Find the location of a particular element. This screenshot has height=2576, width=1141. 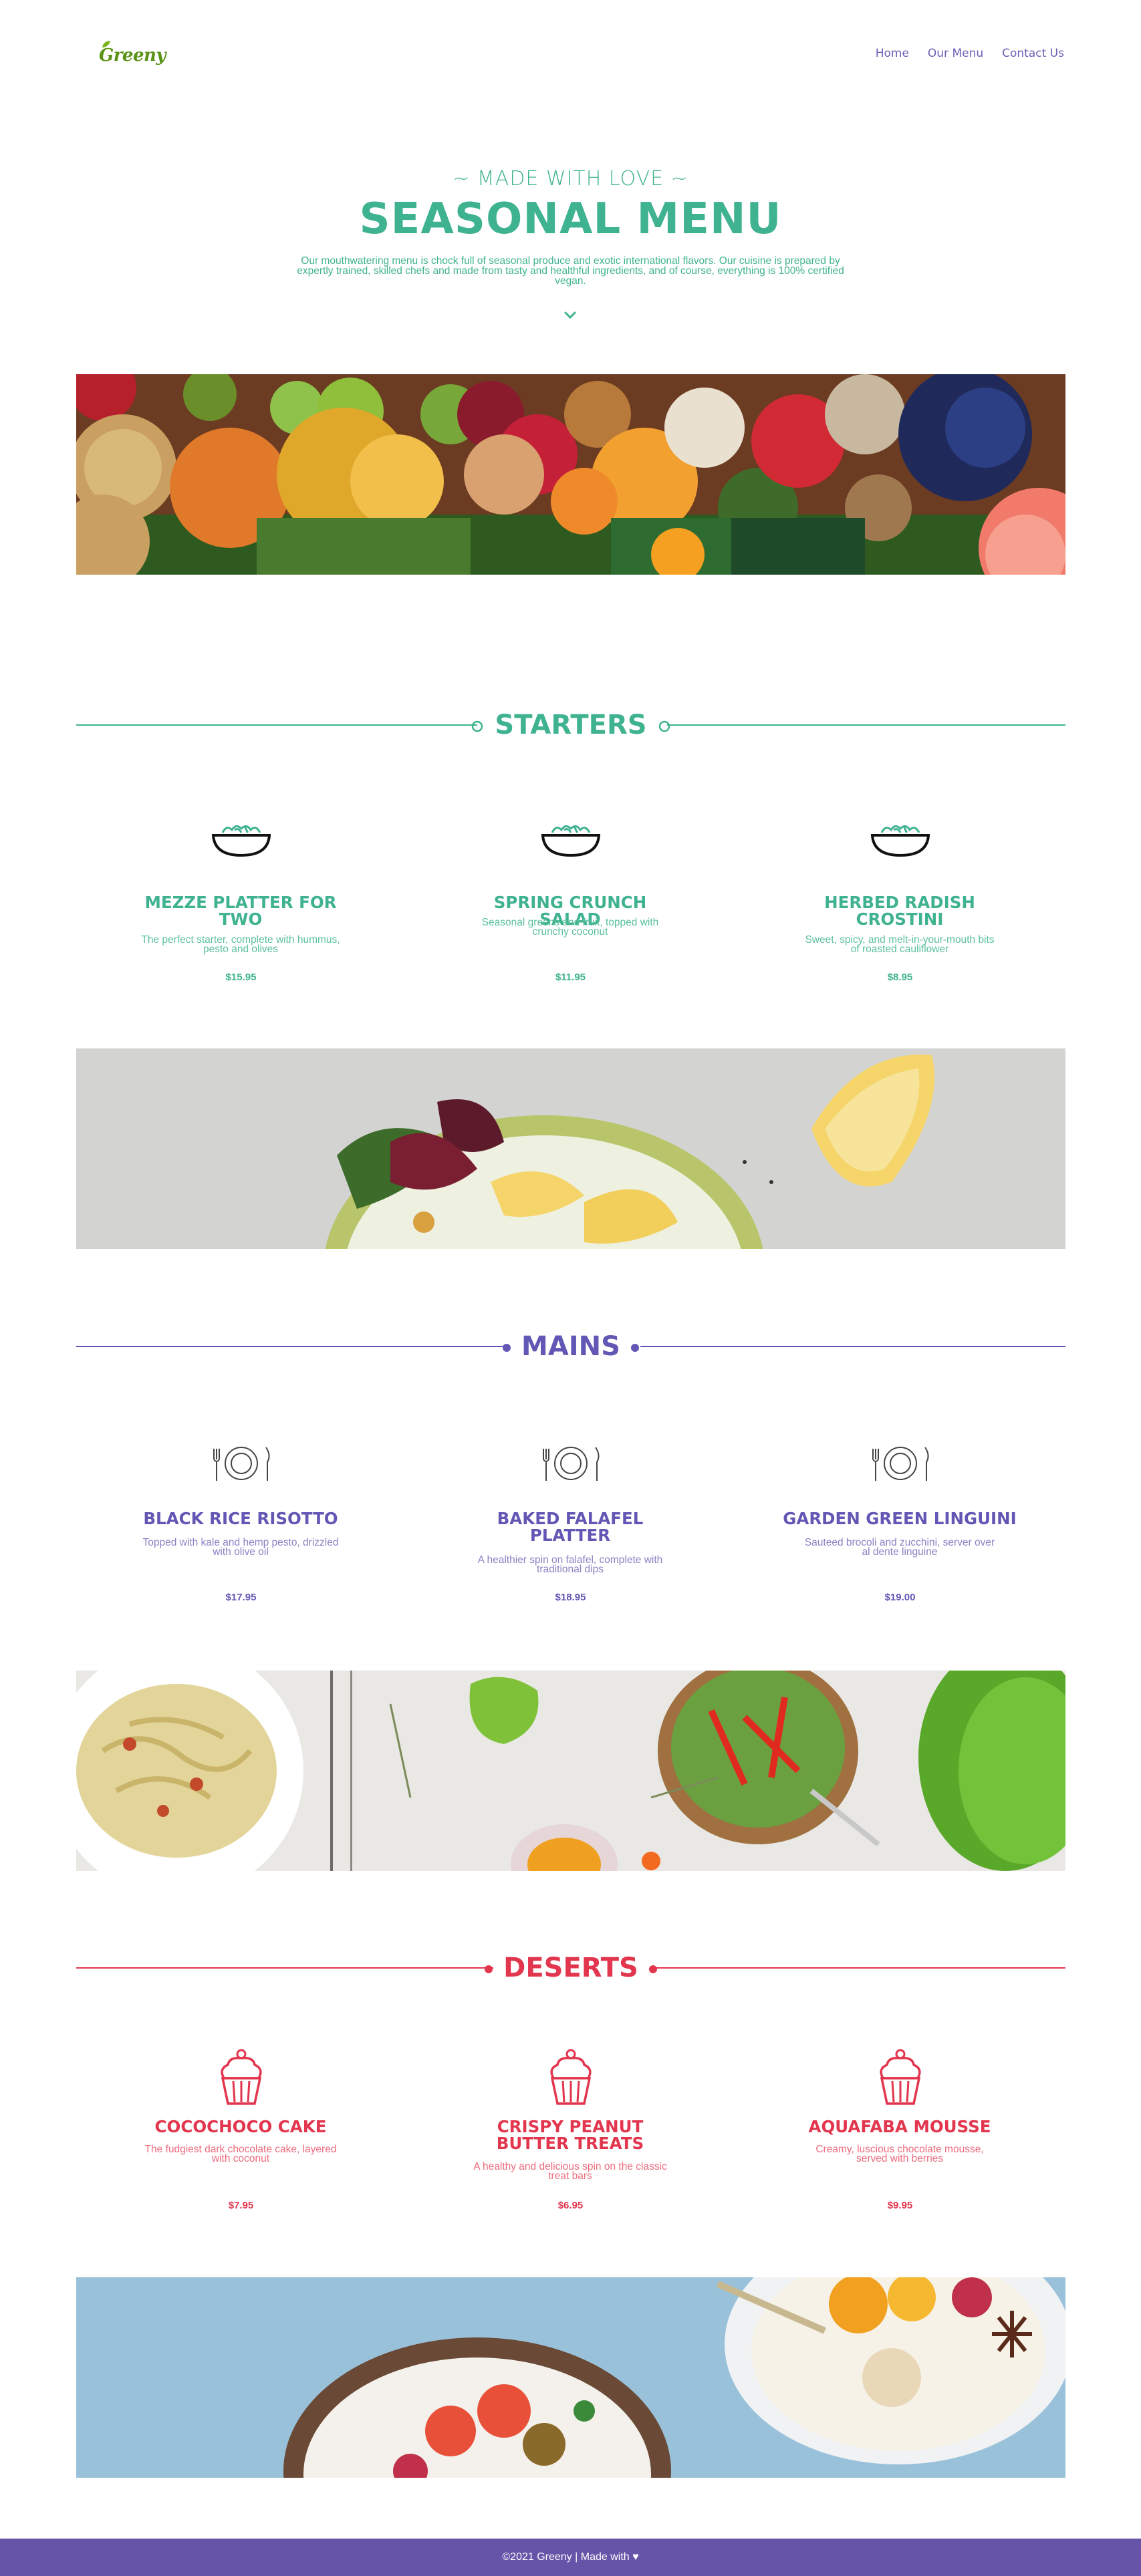

section-title-text: STARTERS is located at coordinates (571, 725).